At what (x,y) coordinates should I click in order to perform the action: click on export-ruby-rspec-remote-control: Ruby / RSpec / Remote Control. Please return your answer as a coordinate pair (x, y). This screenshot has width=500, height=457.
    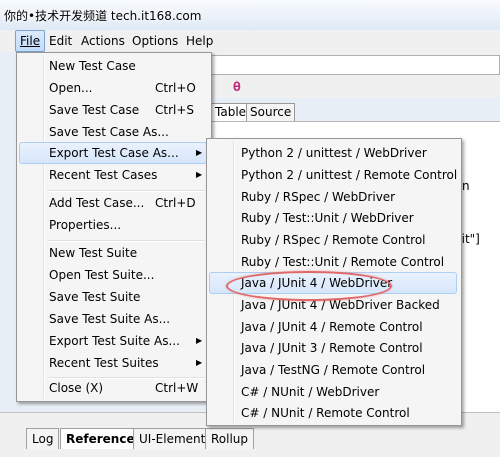
    Looking at the image, I should click on (333, 240).